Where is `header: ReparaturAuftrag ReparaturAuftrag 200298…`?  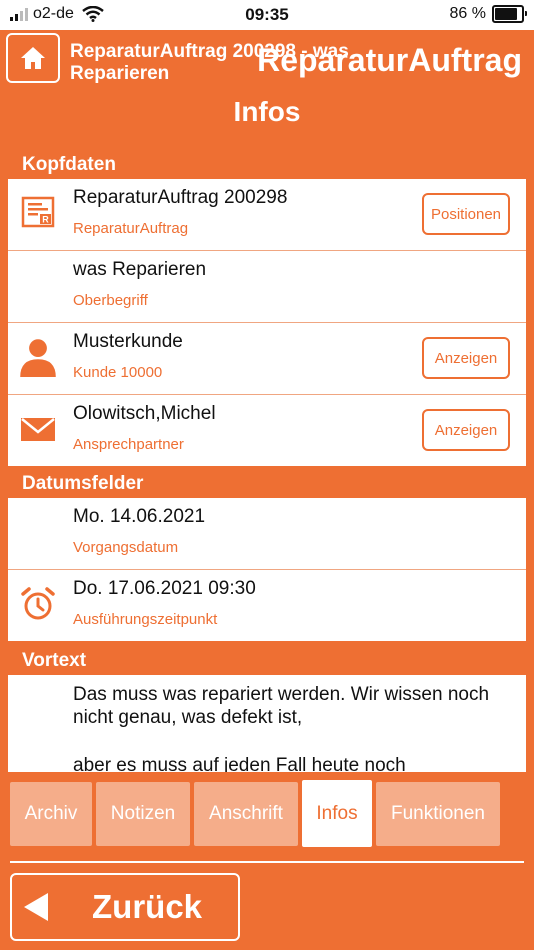 header: ReparaturAuftrag ReparaturAuftrag 200298… is located at coordinates (267, 60).